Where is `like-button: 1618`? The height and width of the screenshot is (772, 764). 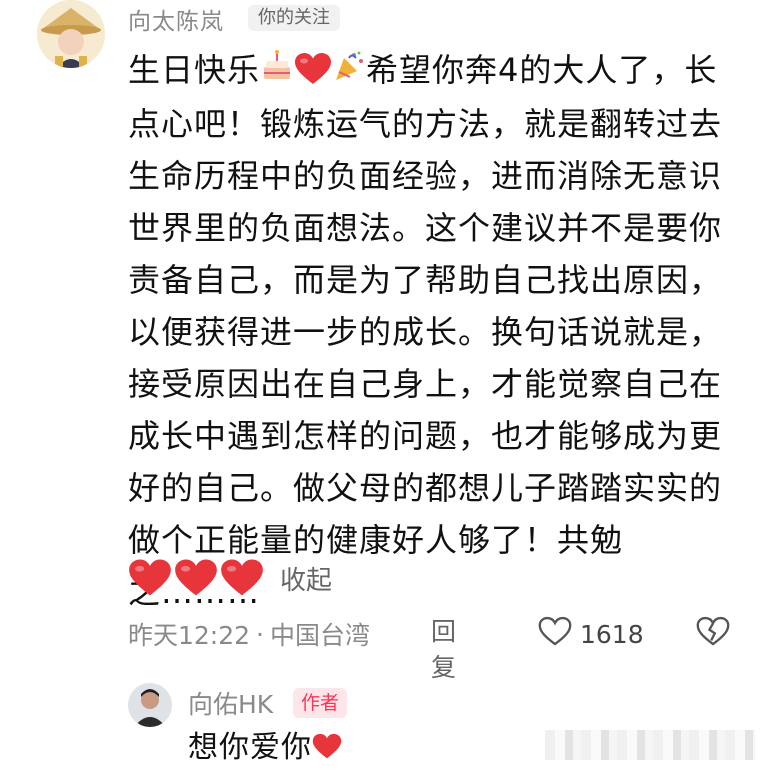
like-button: 1618 is located at coordinates (591, 634).